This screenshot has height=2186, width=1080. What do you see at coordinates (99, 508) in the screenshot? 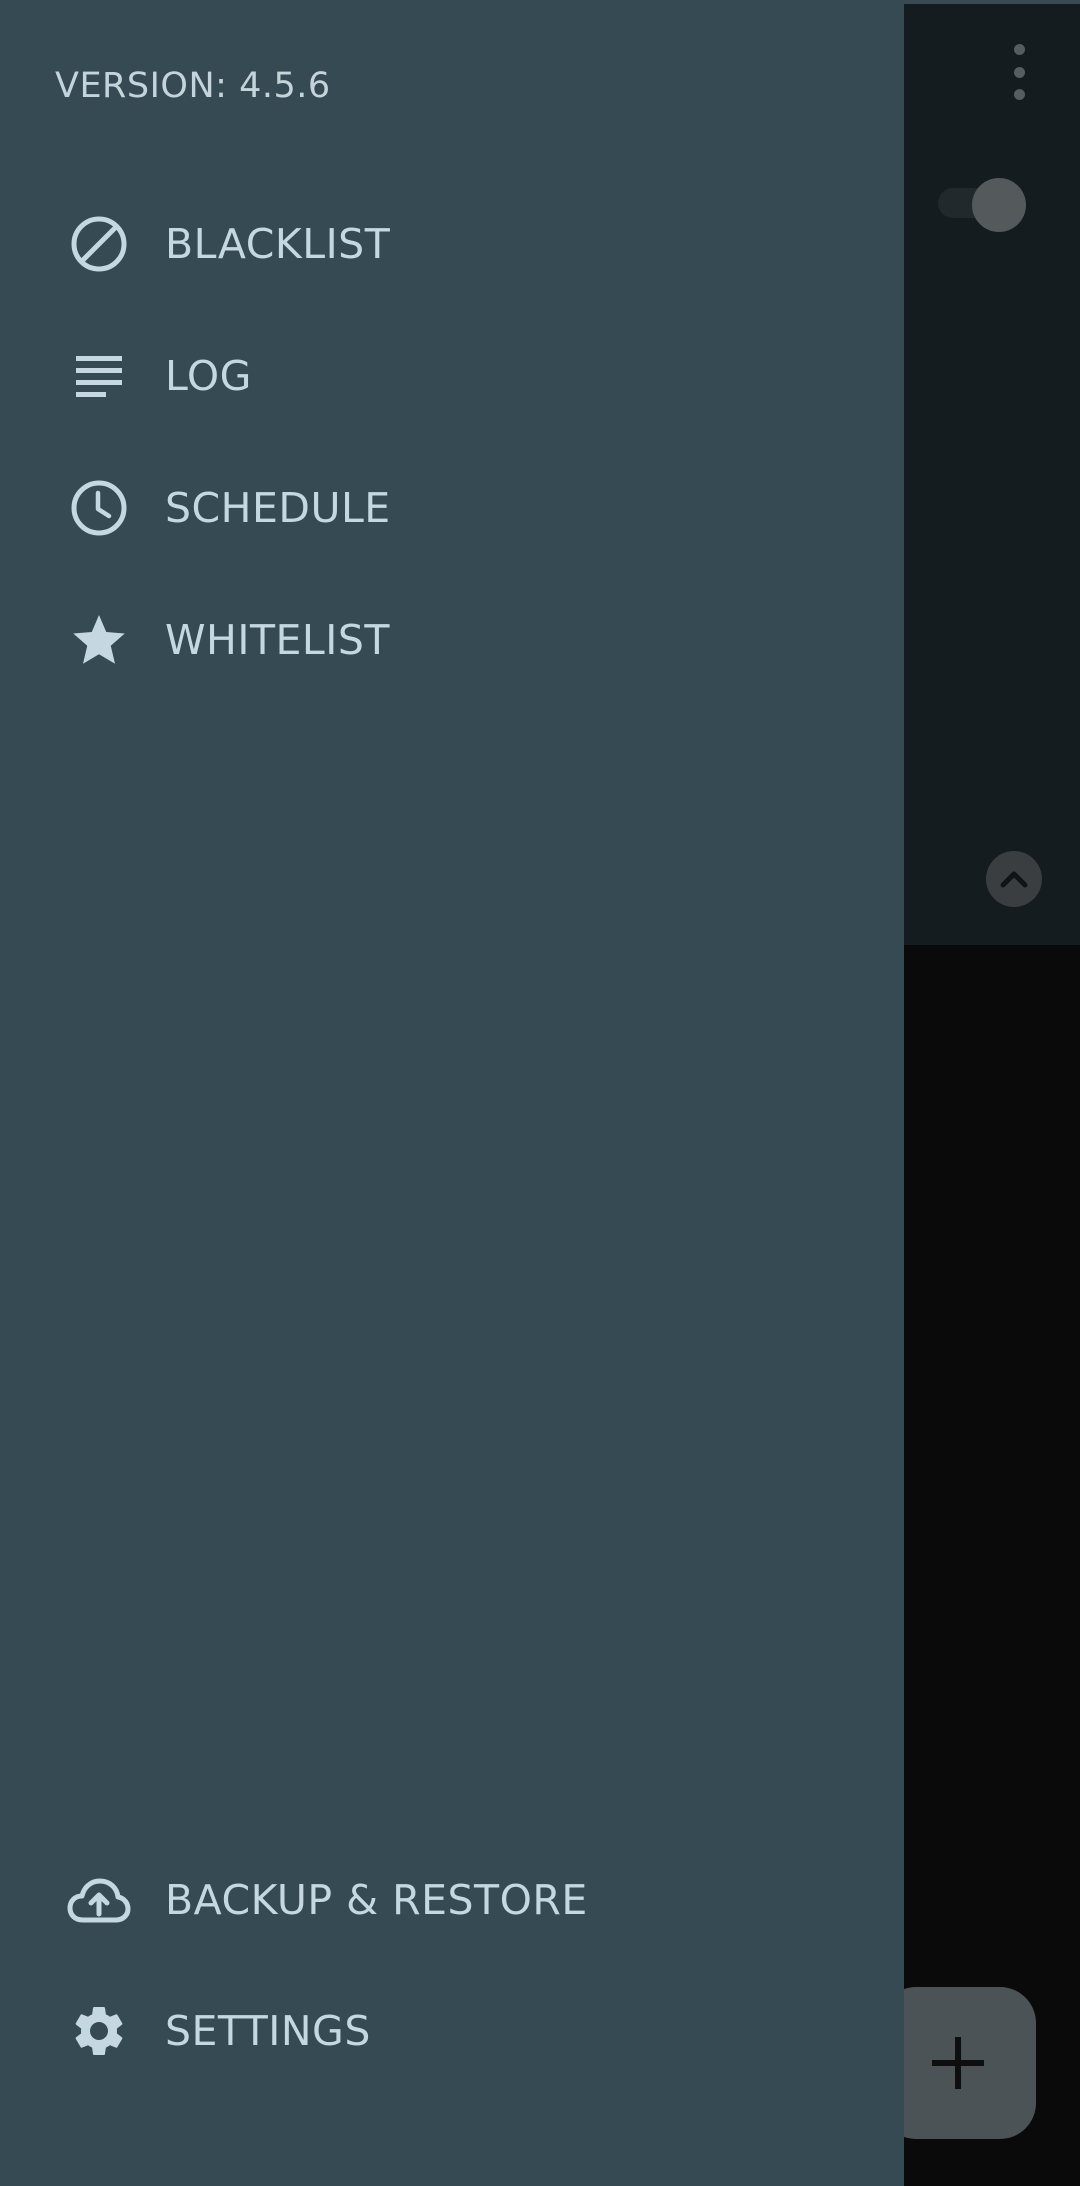
I see `clock-icon` at bounding box center [99, 508].